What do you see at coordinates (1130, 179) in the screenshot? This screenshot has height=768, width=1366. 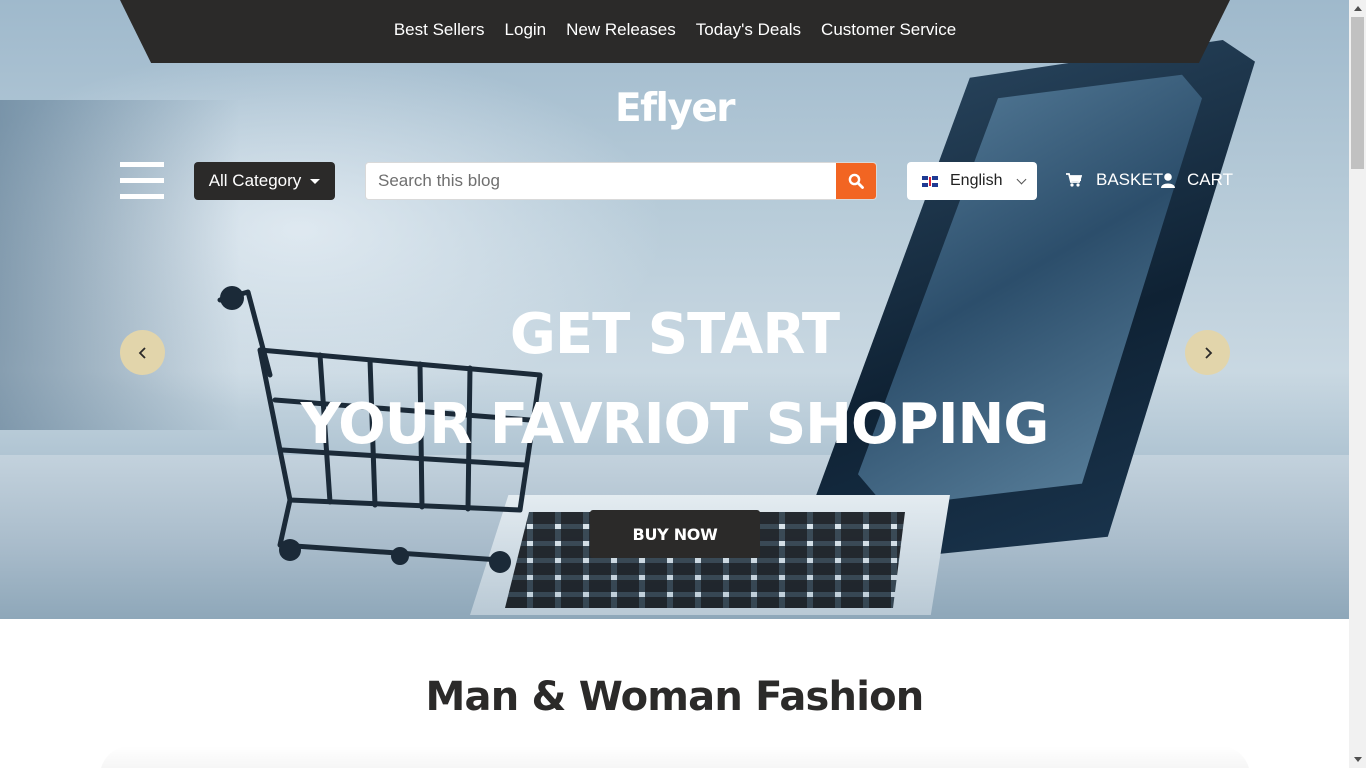 I see `basket-label: BASKET` at bounding box center [1130, 179].